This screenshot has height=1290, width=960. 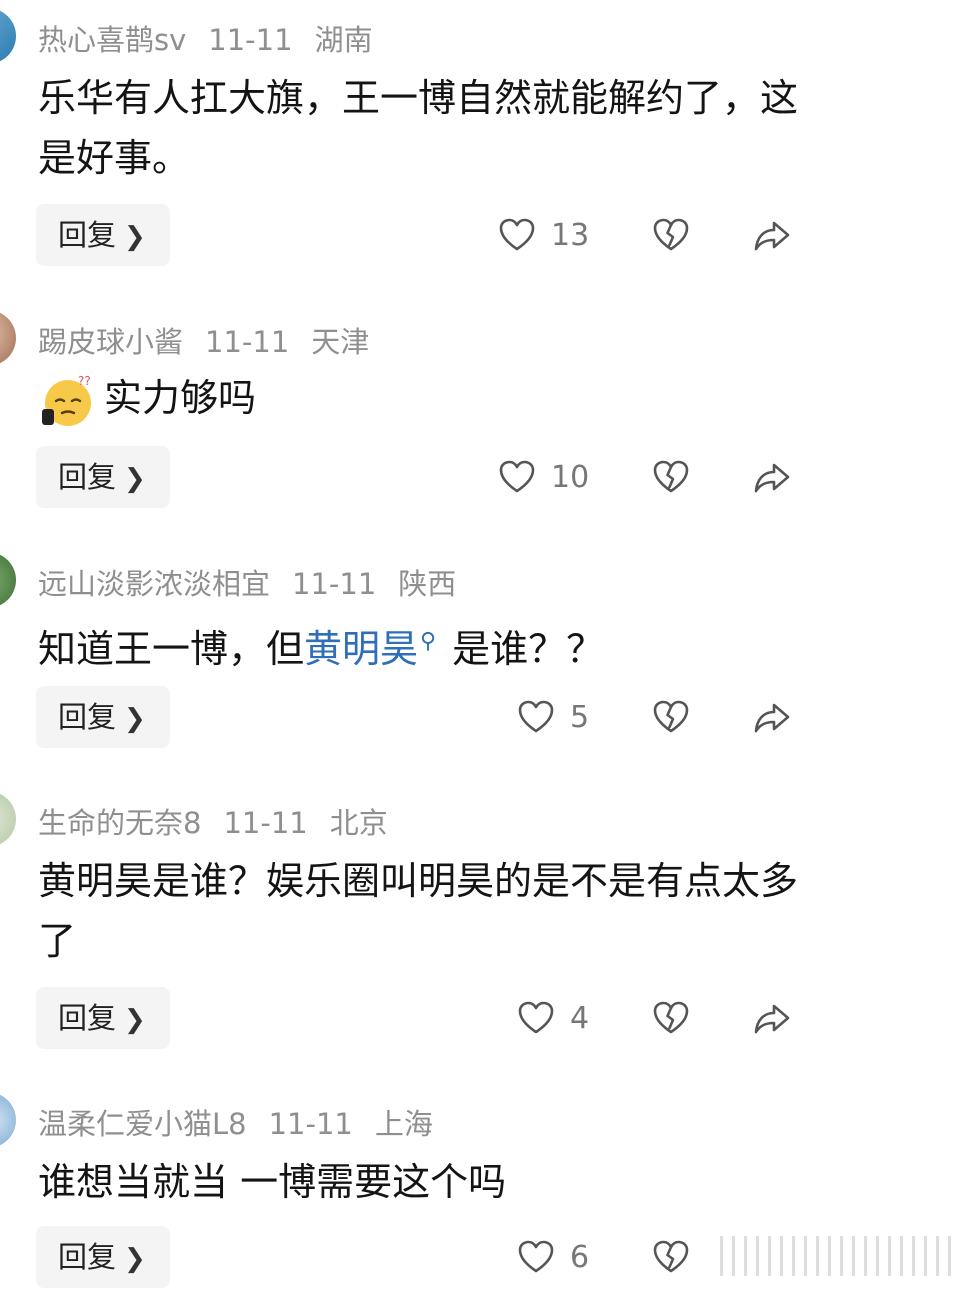 I want to click on like-count: 5, so click(x=580, y=717).